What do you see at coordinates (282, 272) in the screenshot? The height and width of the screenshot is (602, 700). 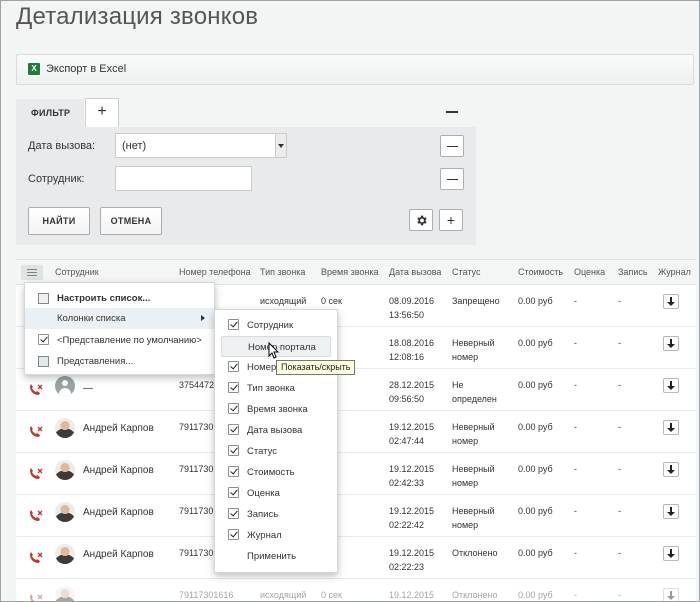 I see `col-type: Тип звонка` at bounding box center [282, 272].